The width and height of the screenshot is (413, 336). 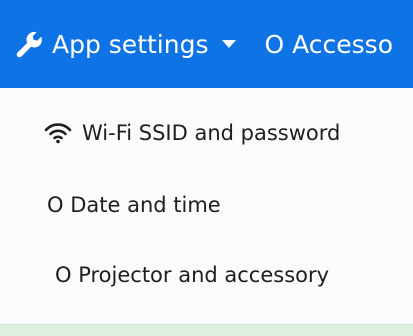 I want to click on menu-item-date-time: O Date and time, so click(x=134, y=205).